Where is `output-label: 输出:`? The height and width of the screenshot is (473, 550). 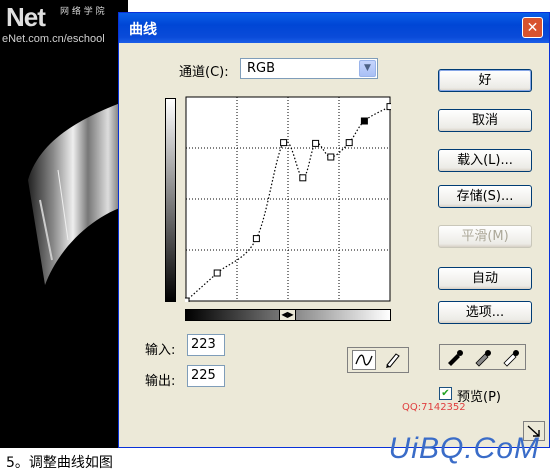
output-label: 输出: is located at coordinates (160, 381).